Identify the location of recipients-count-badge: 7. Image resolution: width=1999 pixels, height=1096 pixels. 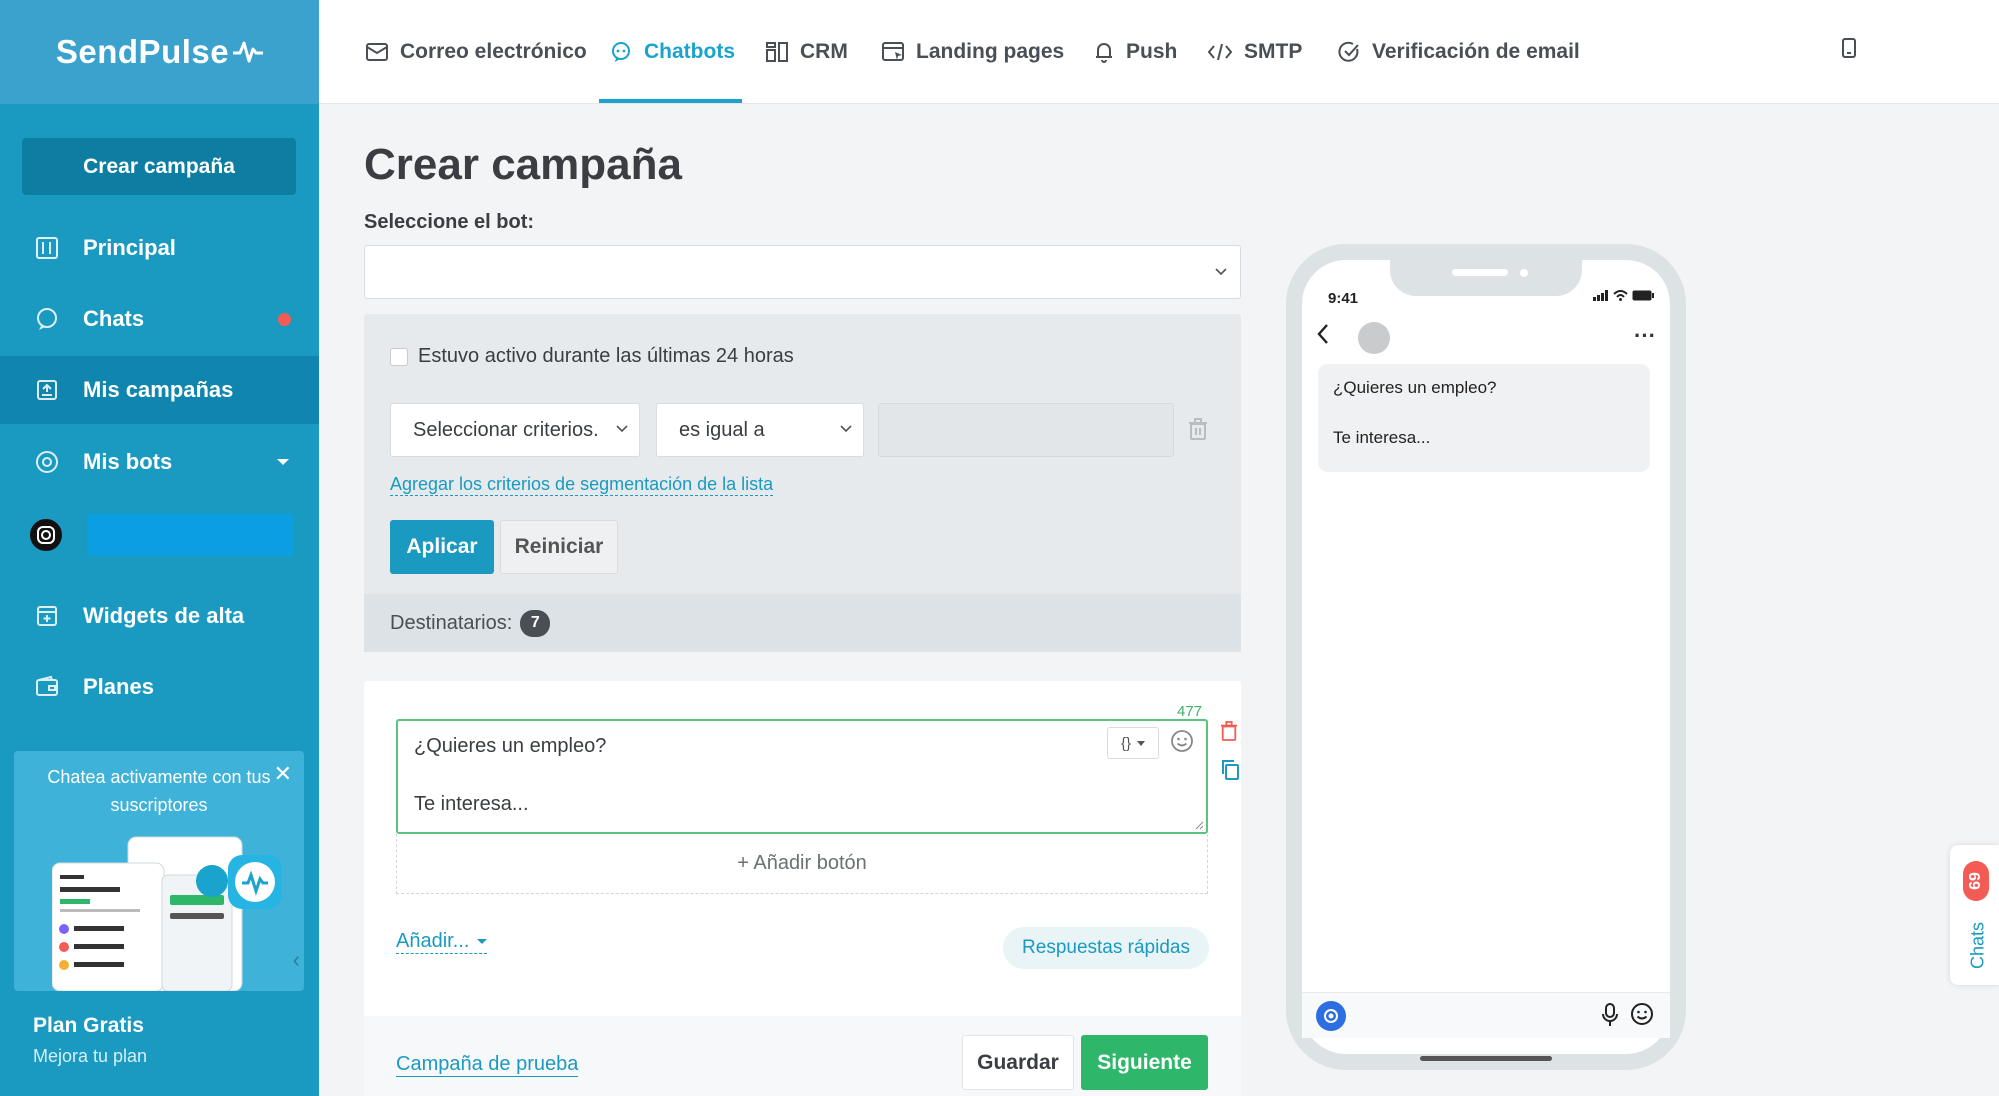
(535, 623).